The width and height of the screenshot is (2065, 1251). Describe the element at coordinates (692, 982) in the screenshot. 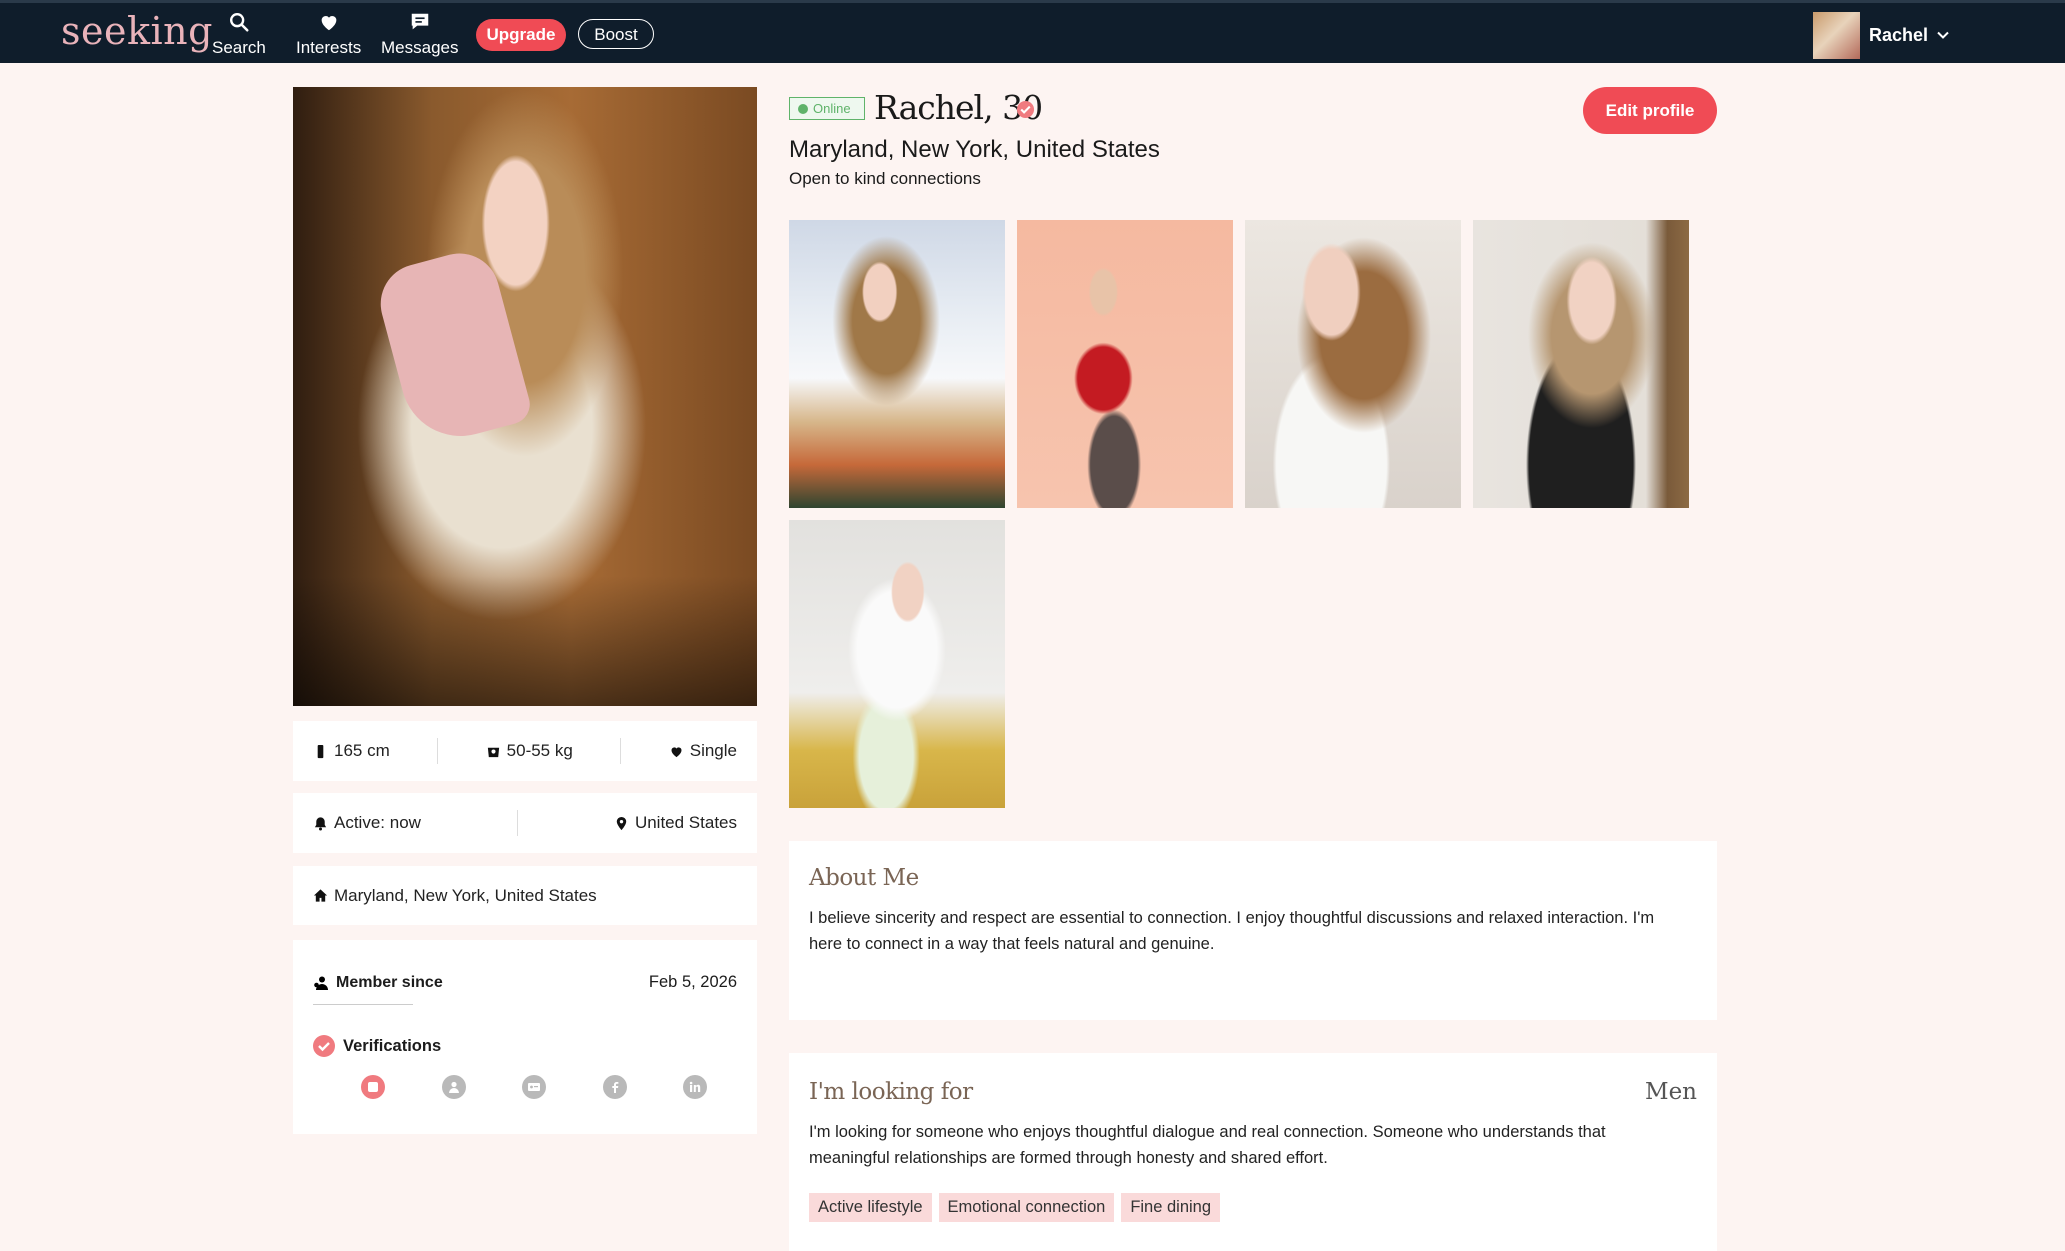

I see `member-since-date: Feb 5, 2026` at that location.